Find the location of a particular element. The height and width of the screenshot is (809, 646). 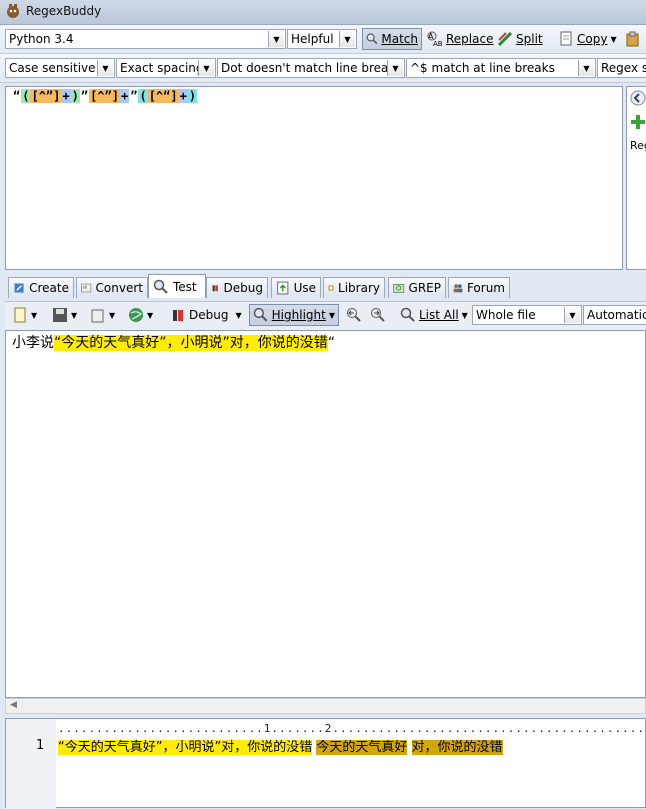

convert-icon: ab is located at coordinates (86, 288).